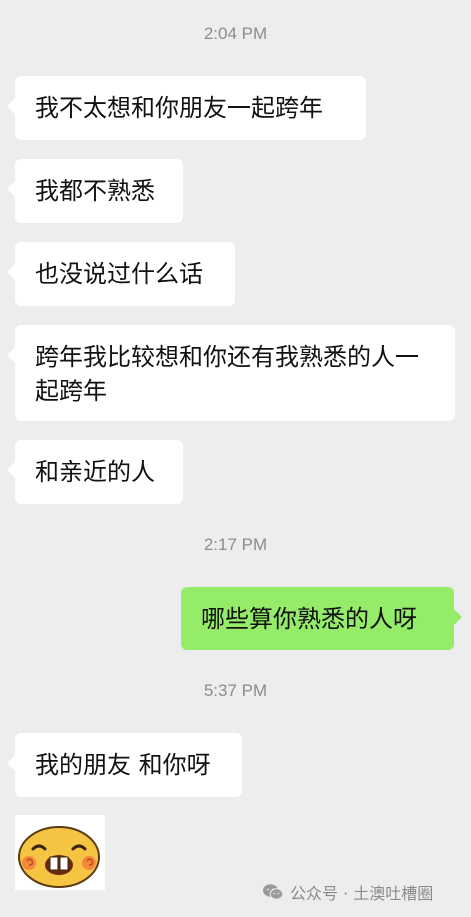 The image size is (471, 917). I want to click on message-bubble-outgoing: 哪些算你熟悉的人呀, so click(321, 618).